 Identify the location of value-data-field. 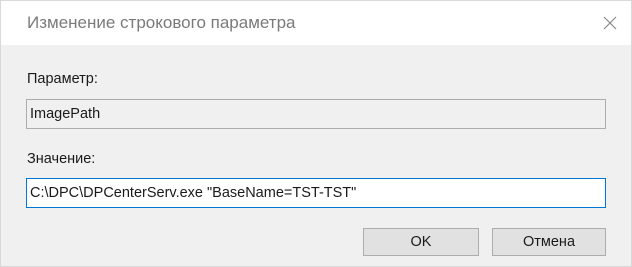
(316, 193).